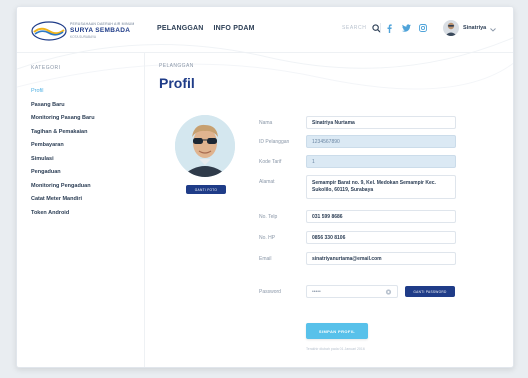 The image size is (528, 378). What do you see at coordinates (234, 28) in the screenshot?
I see `nav-info-pdam: INFO PDAM` at bounding box center [234, 28].